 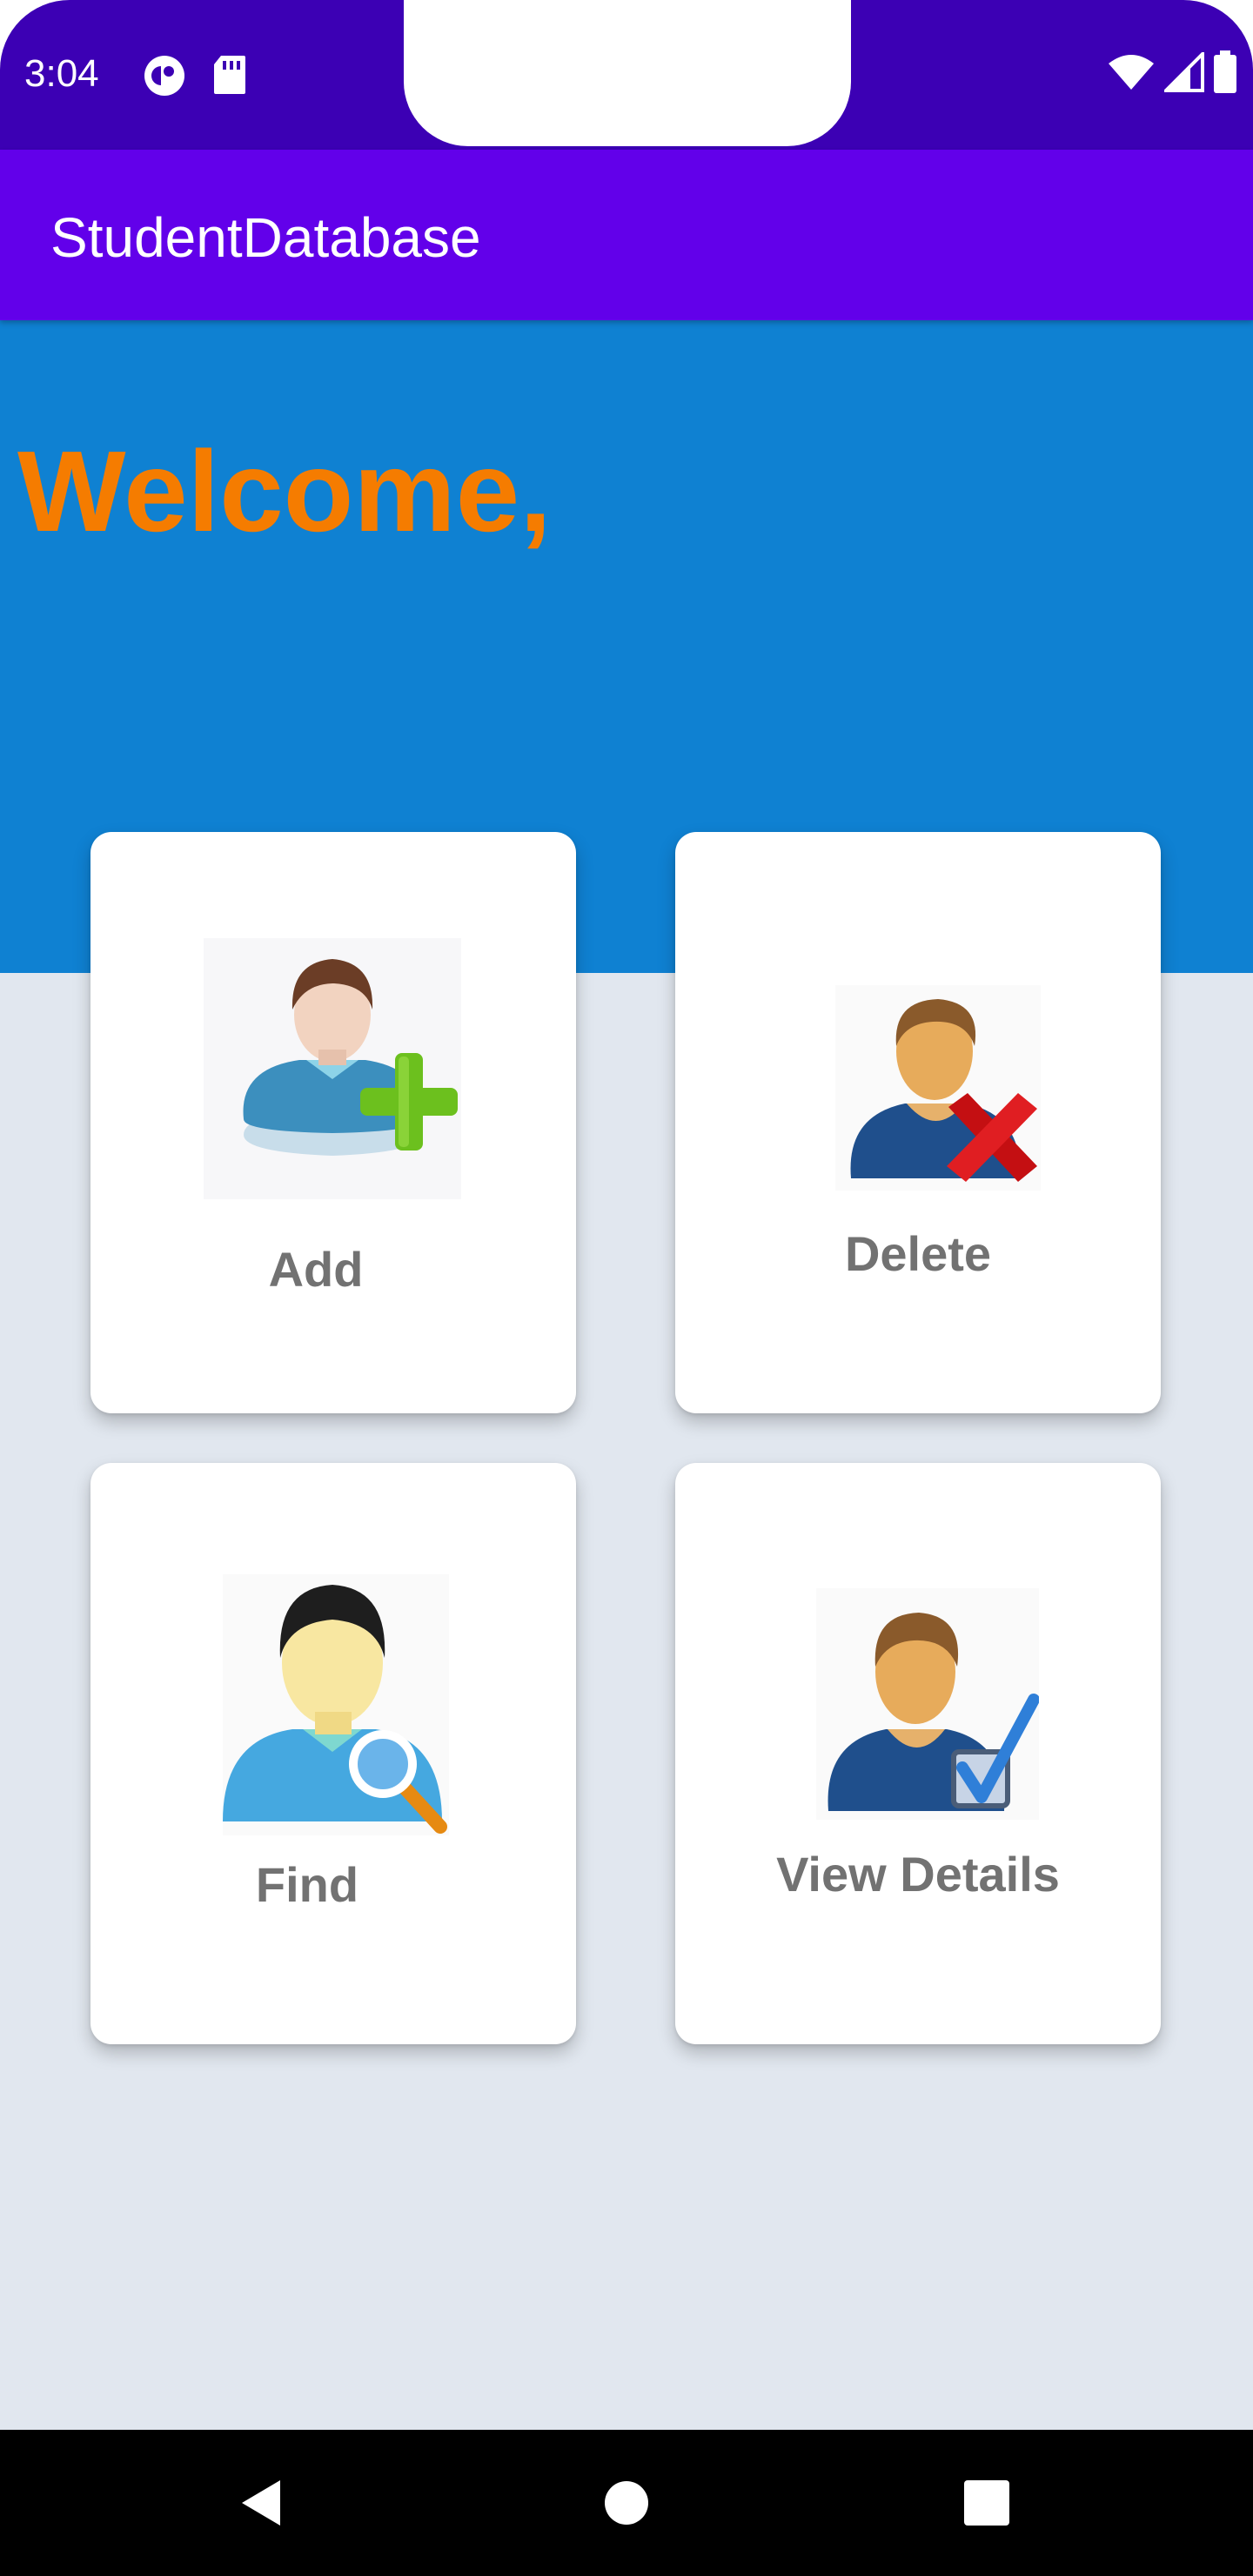 I want to click on app-bar: StudentDatabase, so click(x=626, y=235).